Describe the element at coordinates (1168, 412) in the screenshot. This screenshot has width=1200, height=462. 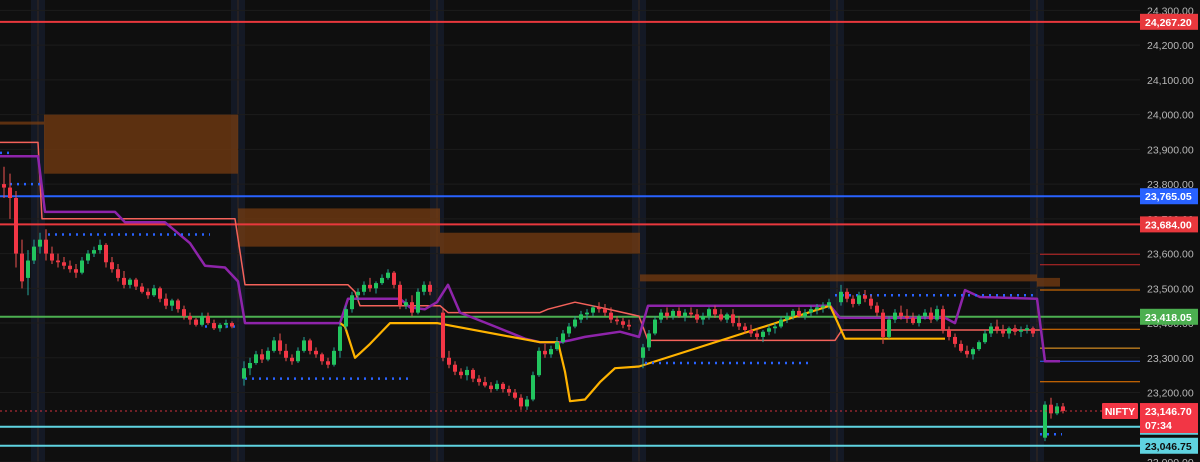
I see `last-price-label: 23,146.70` at that location.